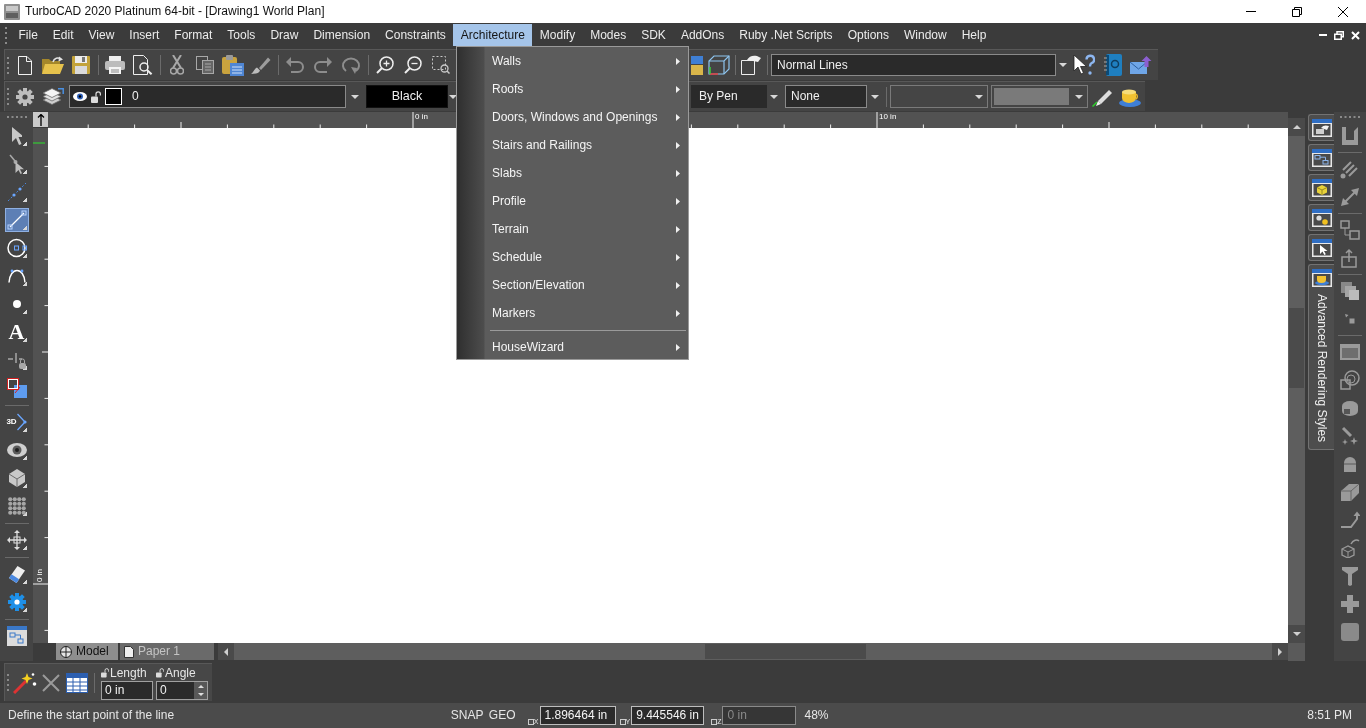 The width and height of the screenshot is (1366, 728). I want to click on scroll-up-button, so click(1296, 127).